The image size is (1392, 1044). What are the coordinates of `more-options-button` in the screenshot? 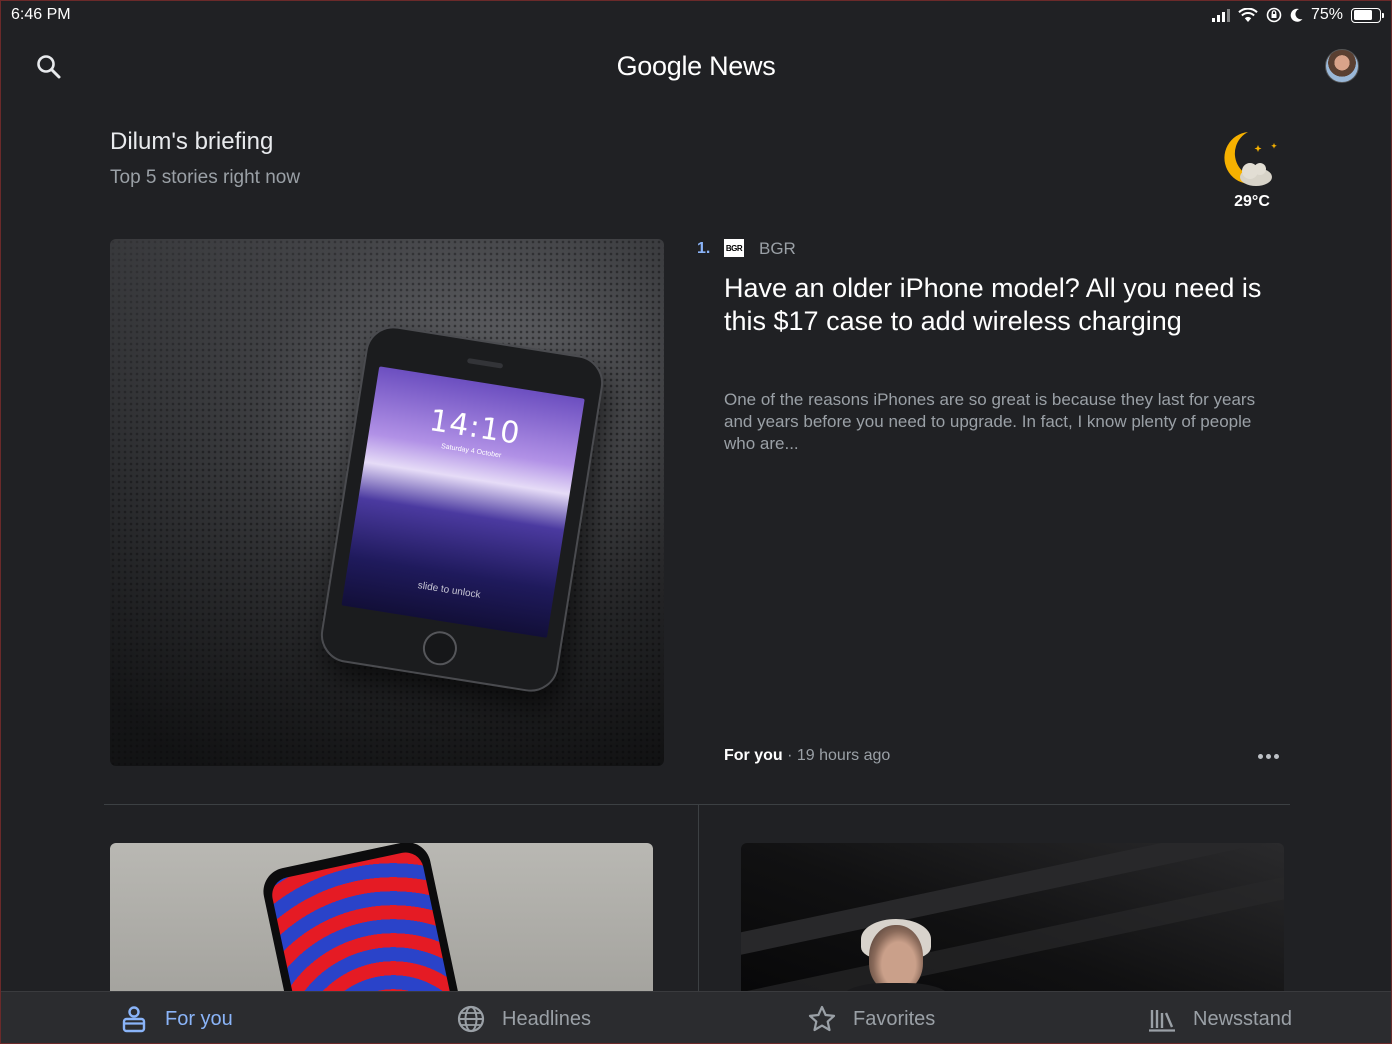 It's located at (1268, 756).